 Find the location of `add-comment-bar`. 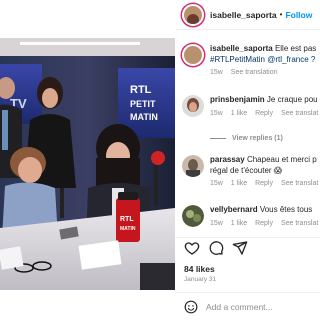

add-comment-bar is located at coordinates (248, 306).